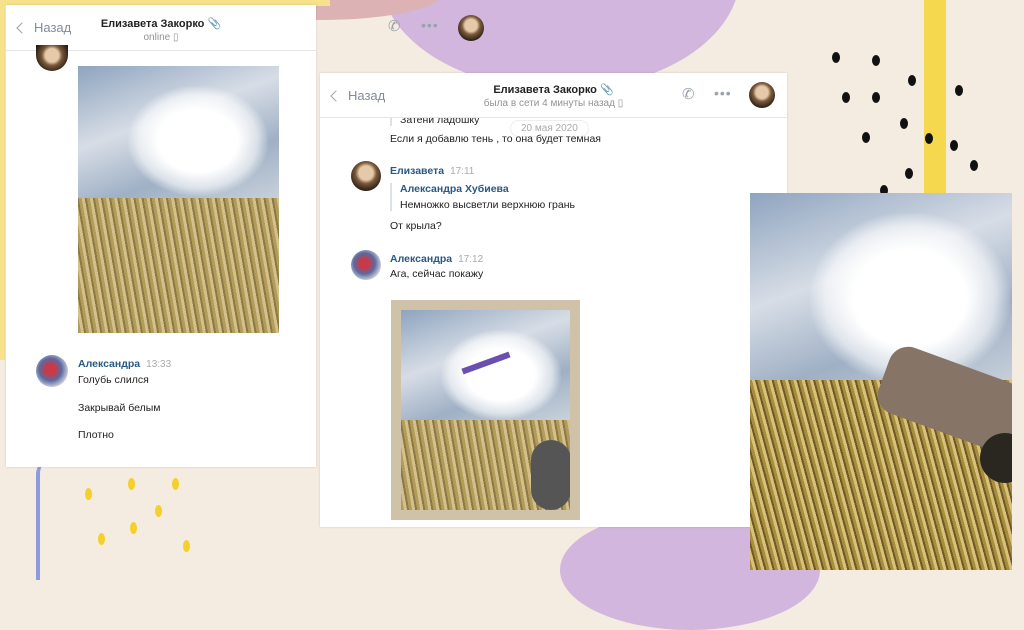 This screenshot has height=630, width=1024. I want to click on reply-text: Немножко высветли верхнюю грань, so click(487, 205).